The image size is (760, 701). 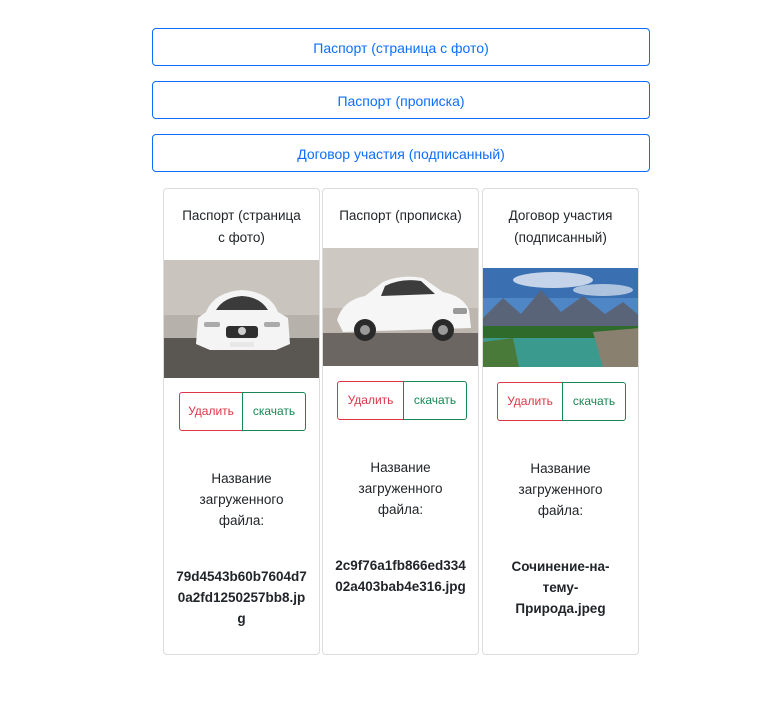 What do you see at coordinates (241, 319) in the screenshot?
I see `uploaded-image-car-front` at bounding box center [241, 319].